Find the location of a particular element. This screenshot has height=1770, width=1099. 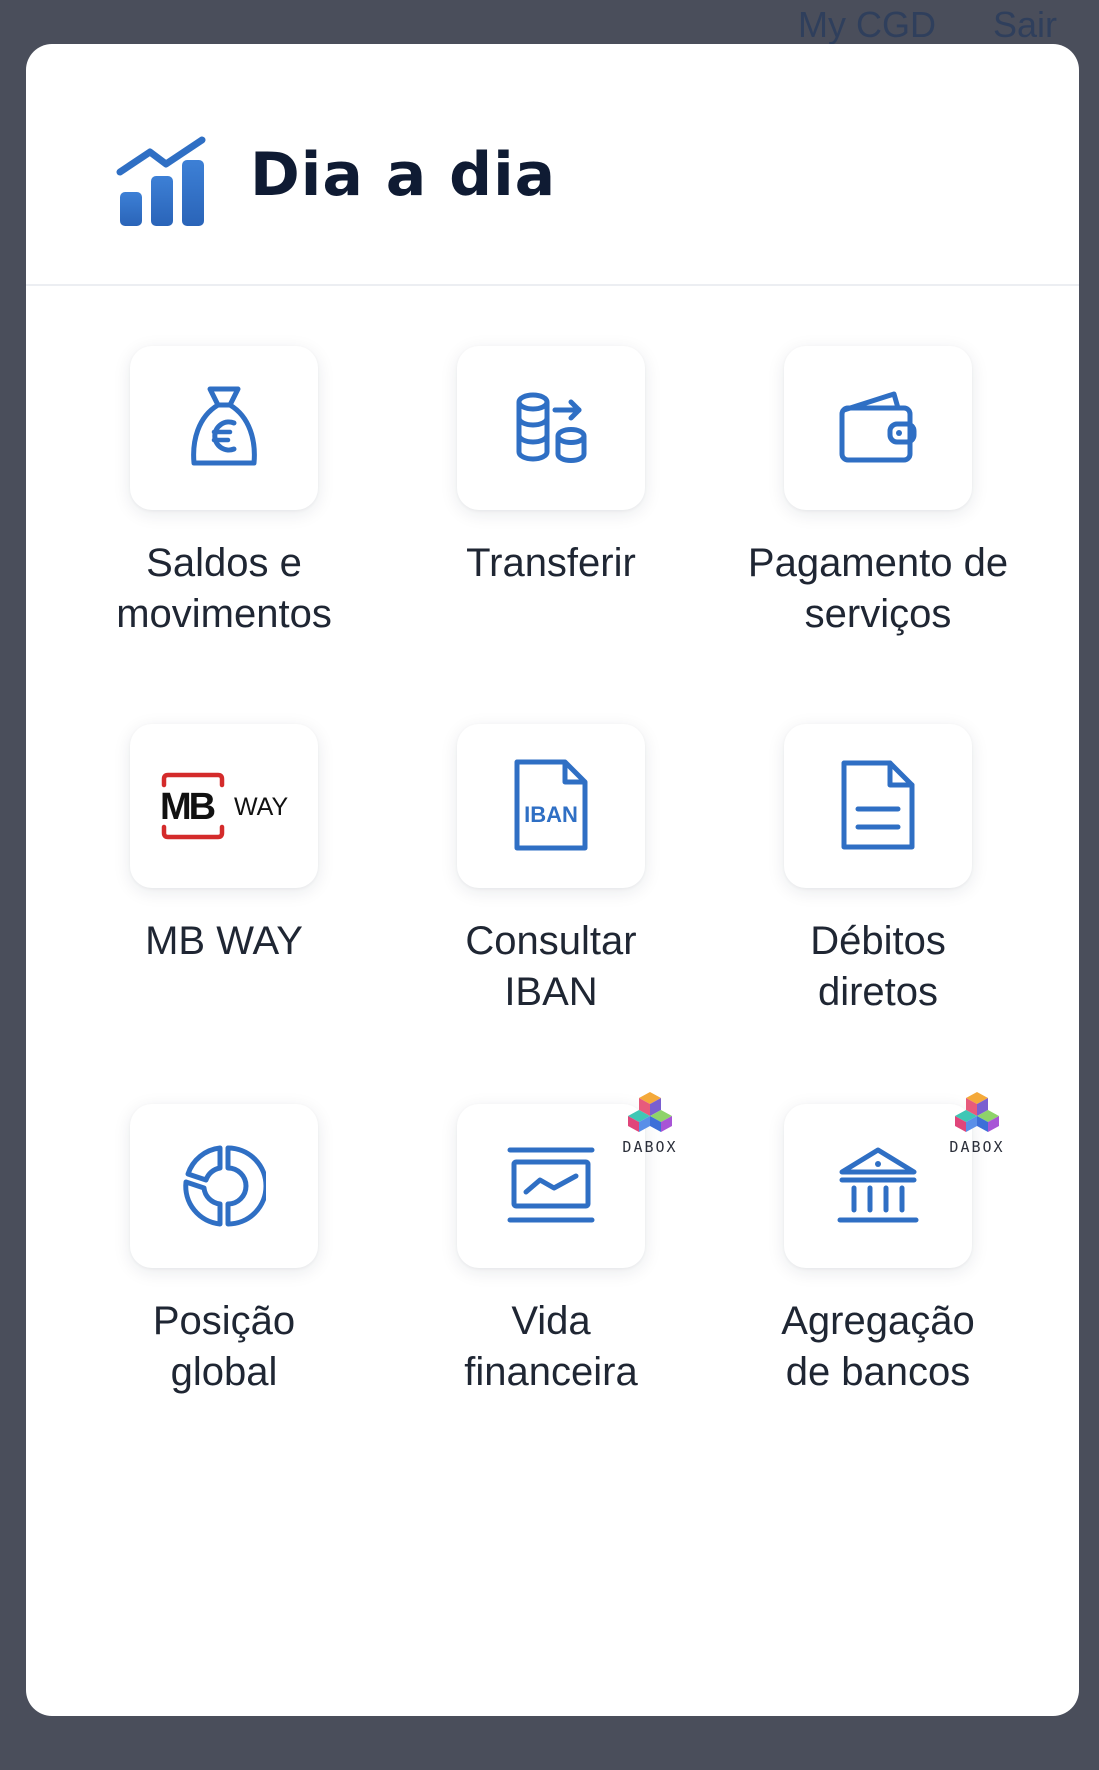

tile-label: Agregação de bancos is located at coordinates (878, 1346).